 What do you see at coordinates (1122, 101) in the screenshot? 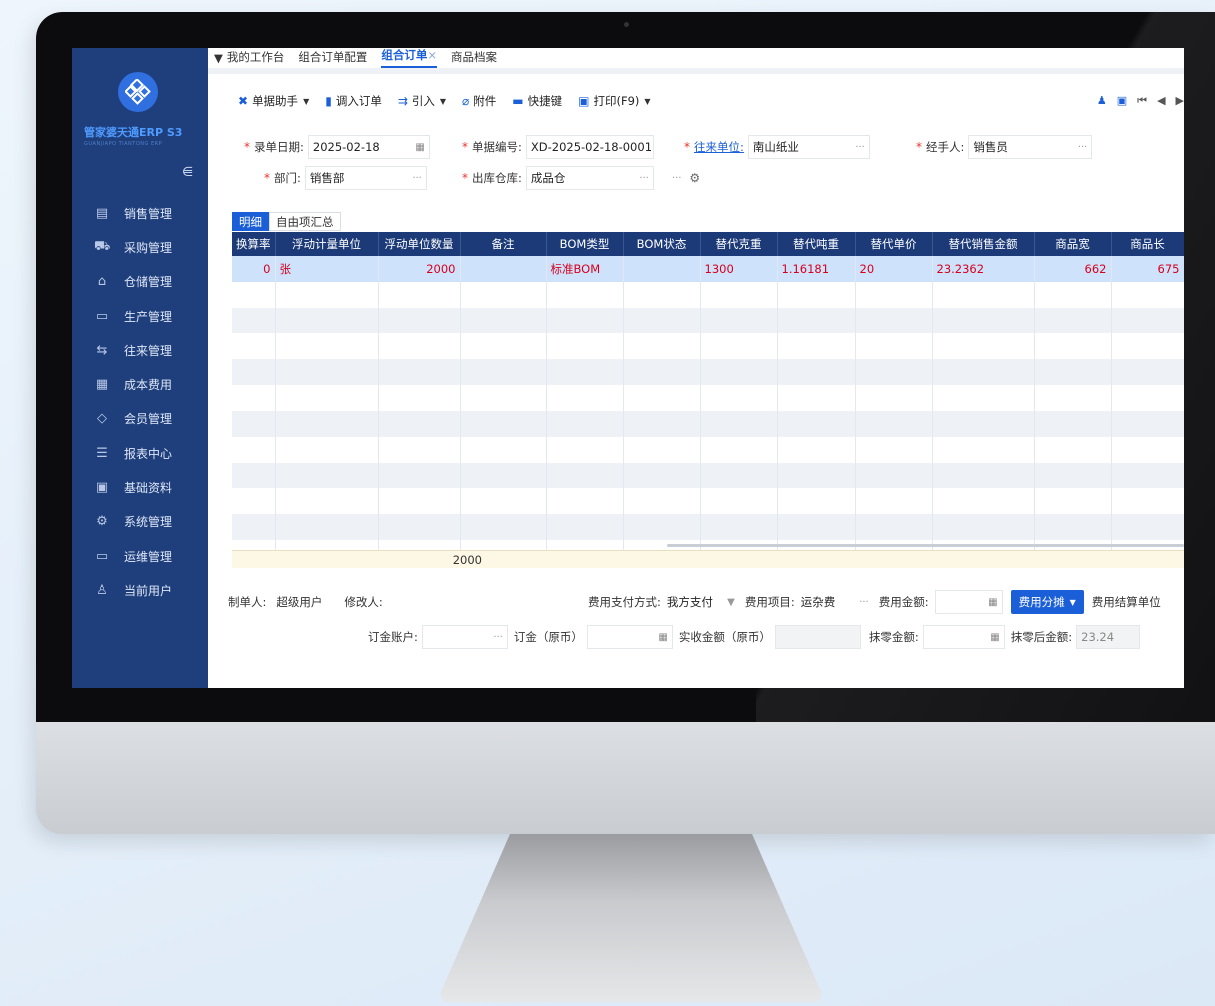
I see `copy-icon: ▣` at bounding box center [1122, 101].